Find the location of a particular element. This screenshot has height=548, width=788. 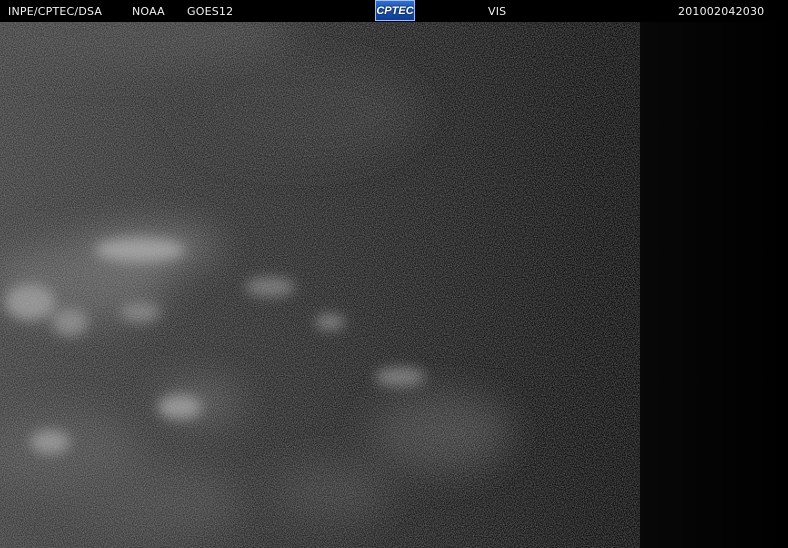

cptec-logo-text: CPTEC is located at coordinates (395, 10).